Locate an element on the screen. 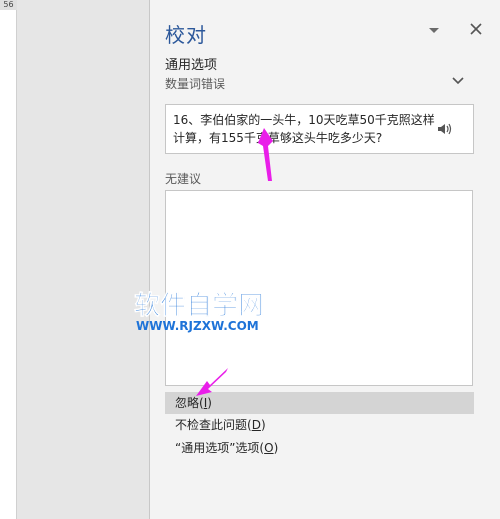 Image resolution: width=500 pixels, height=519 pixels. options-accesskey: O is located at coordinates (269, 448).